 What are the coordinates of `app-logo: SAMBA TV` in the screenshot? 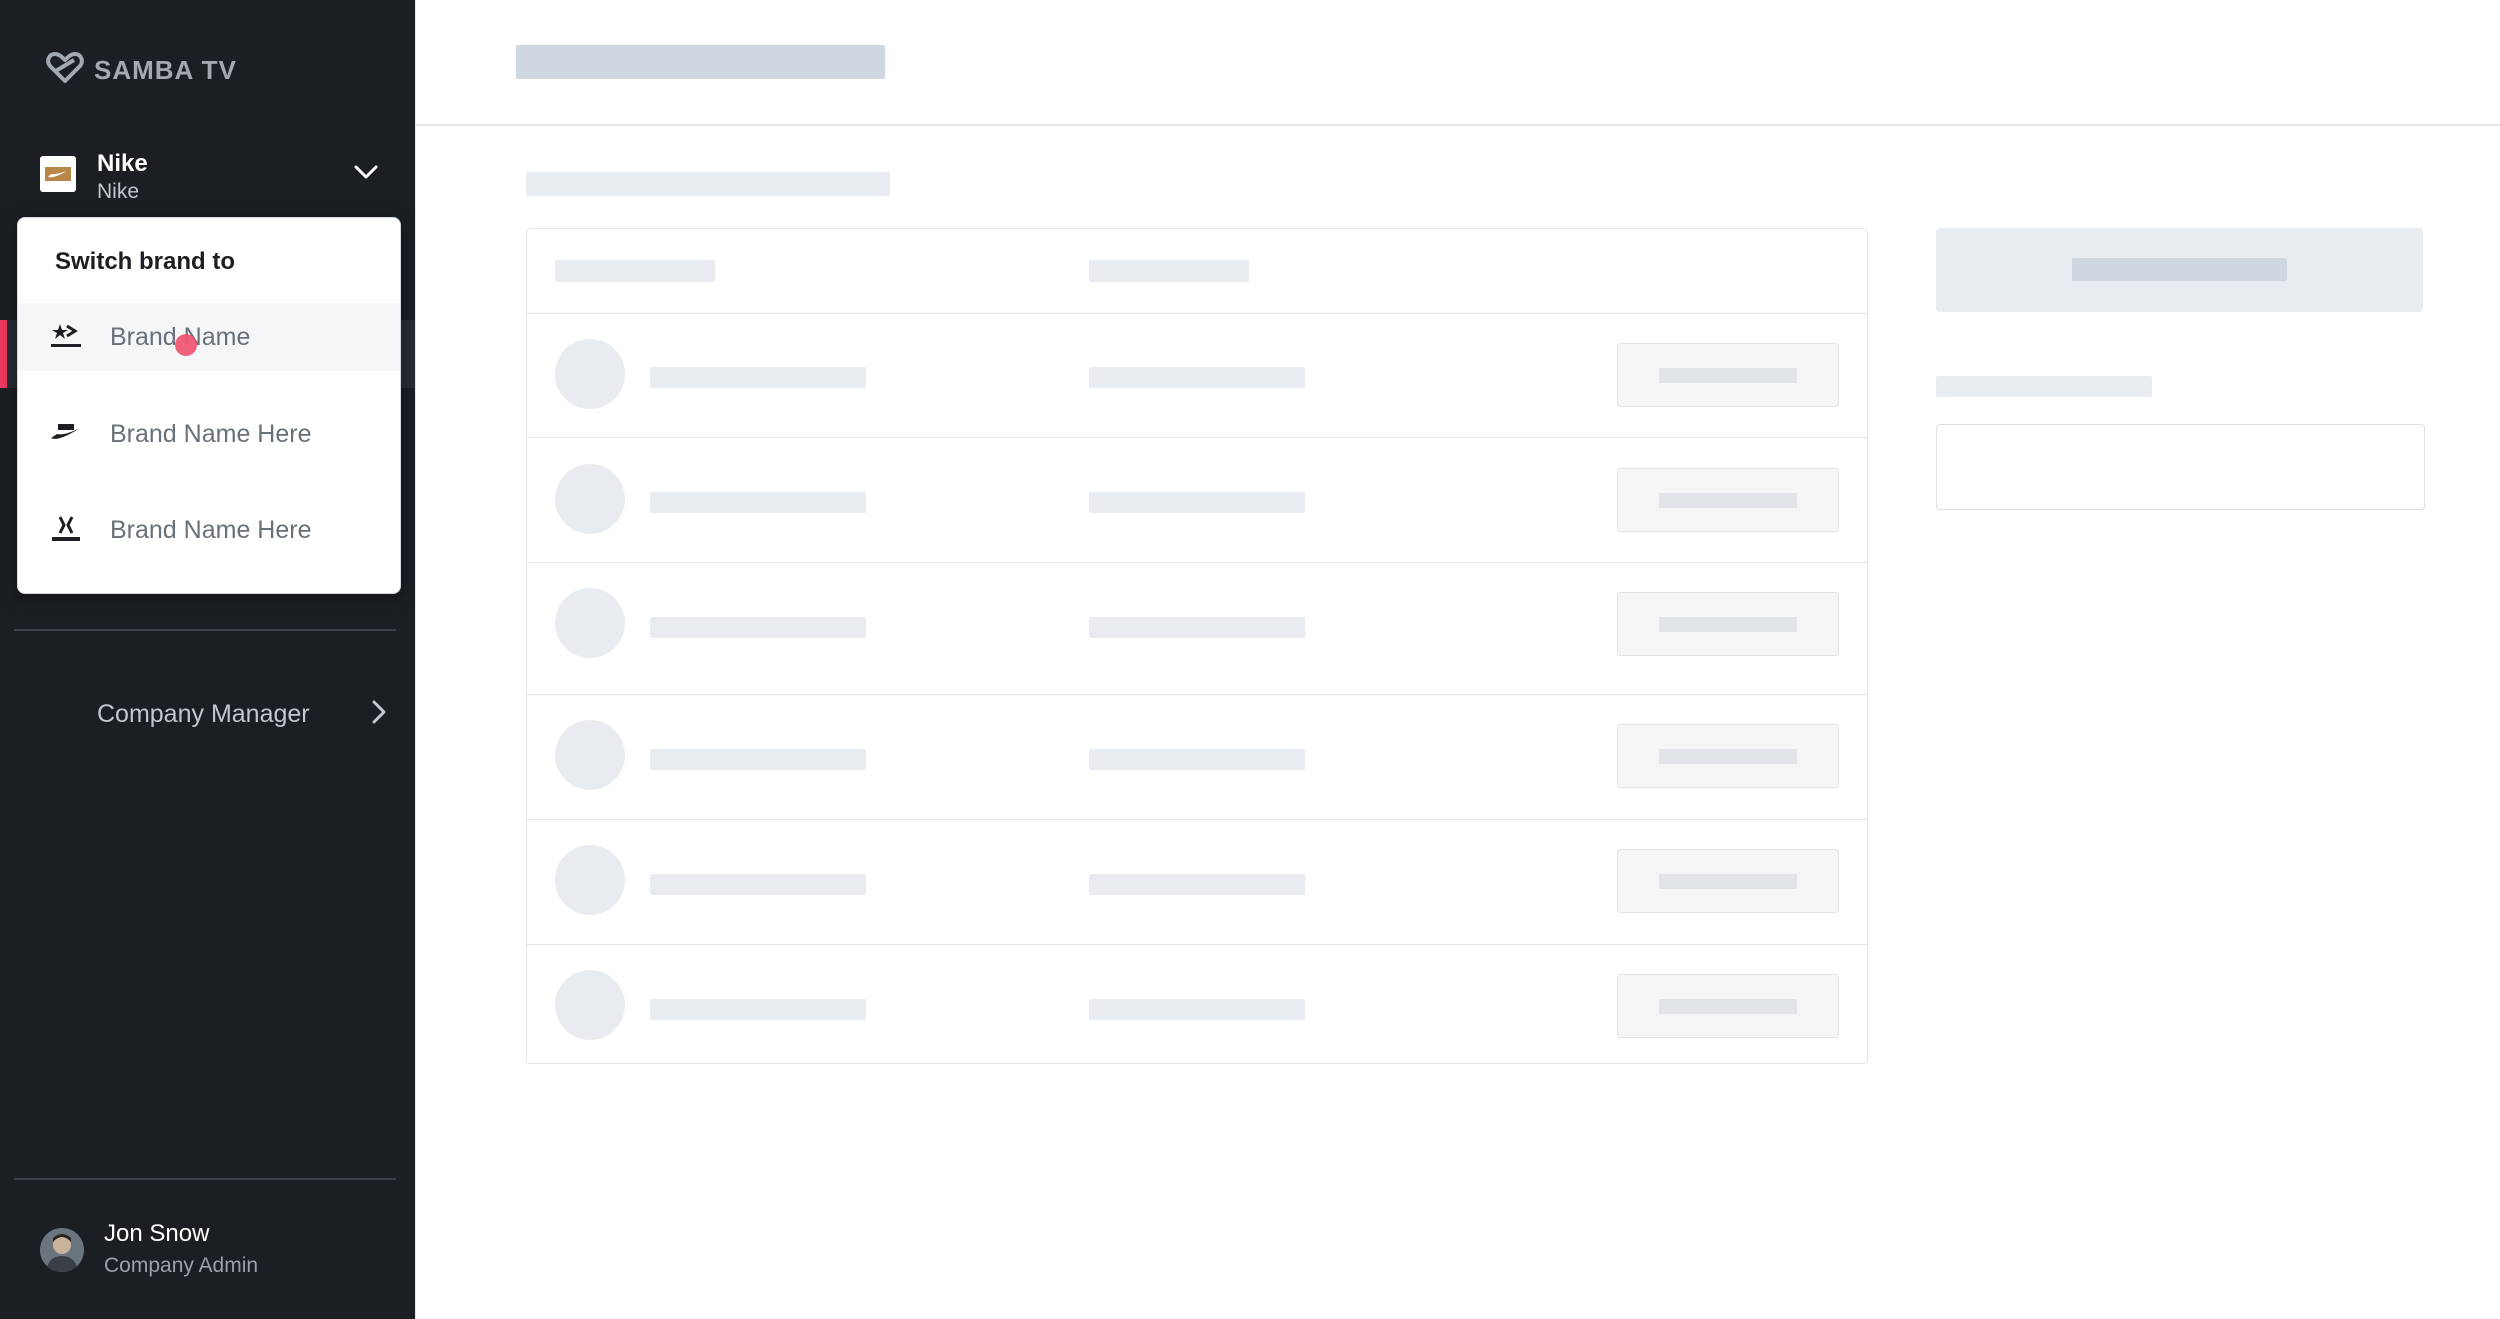 It's located at (141, 70).